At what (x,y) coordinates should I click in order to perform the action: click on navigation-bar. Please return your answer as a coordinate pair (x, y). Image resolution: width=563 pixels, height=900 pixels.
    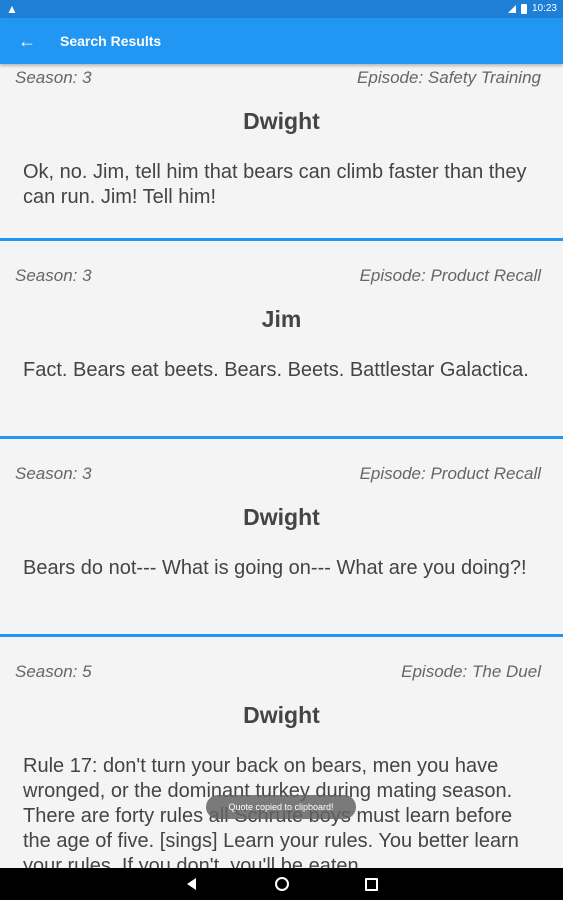
    Looking at the image, I should click on (281, 884).